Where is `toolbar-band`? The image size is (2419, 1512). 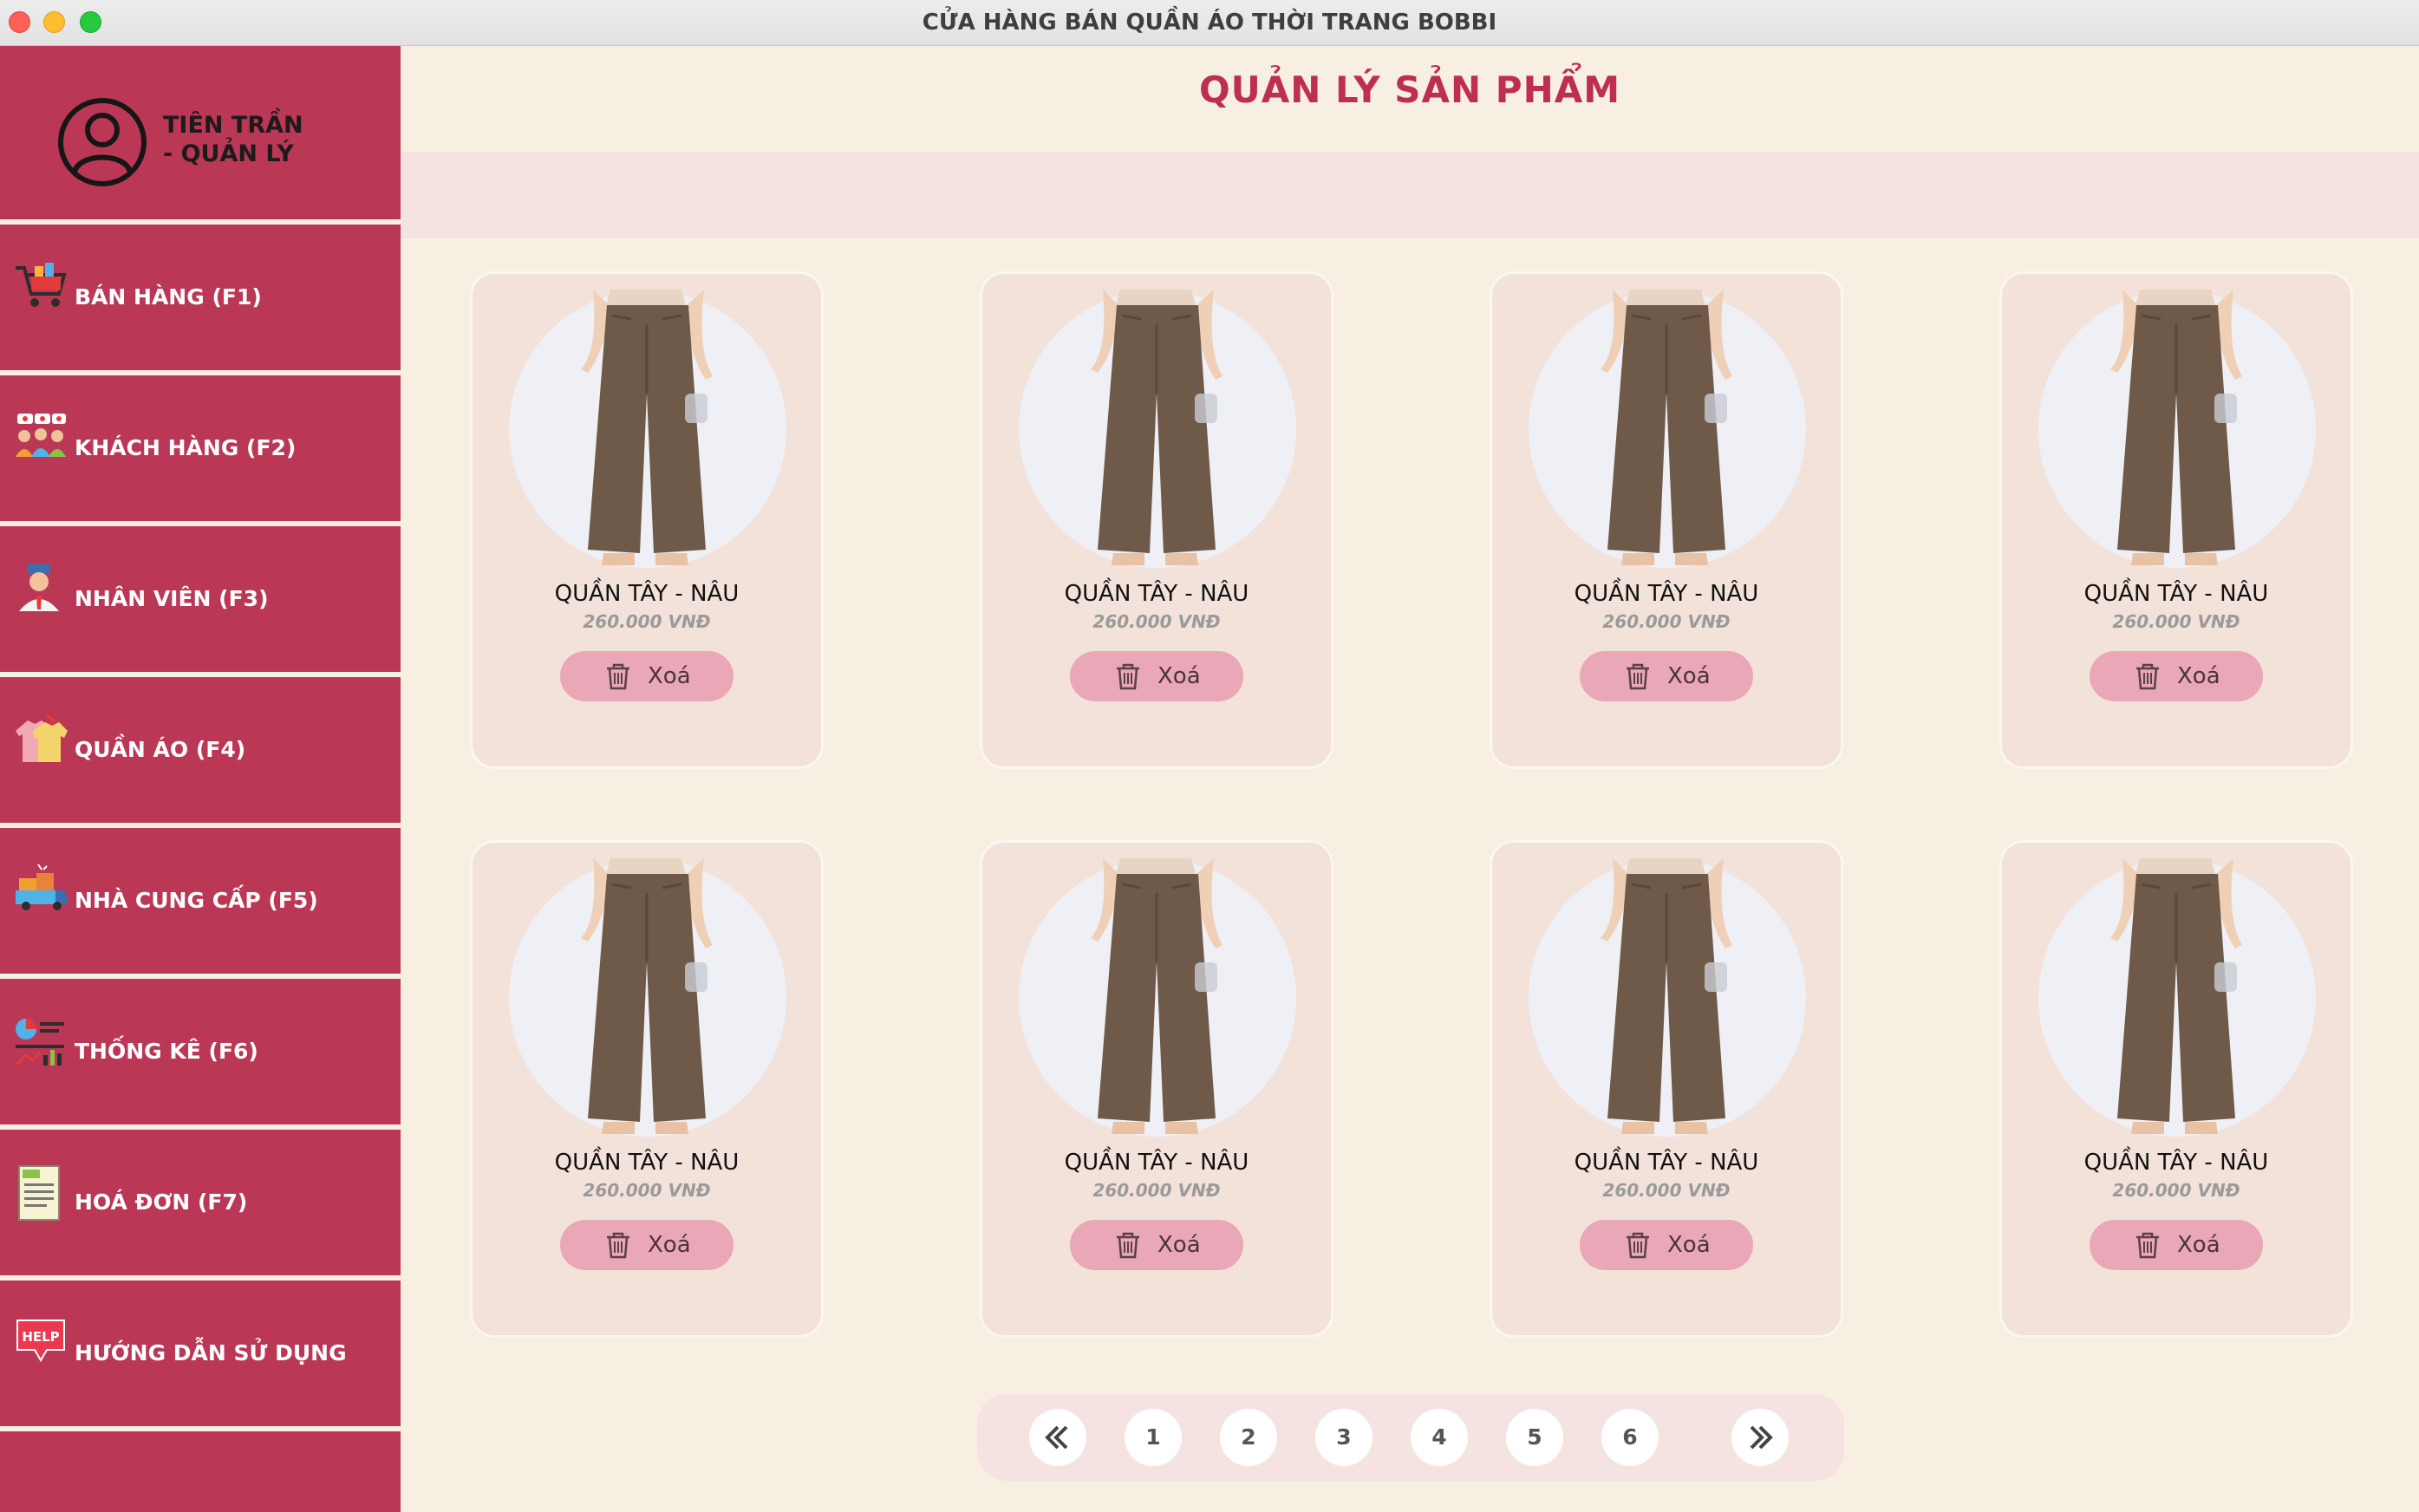 toolbar-band is located at coordinates (1410, 195).